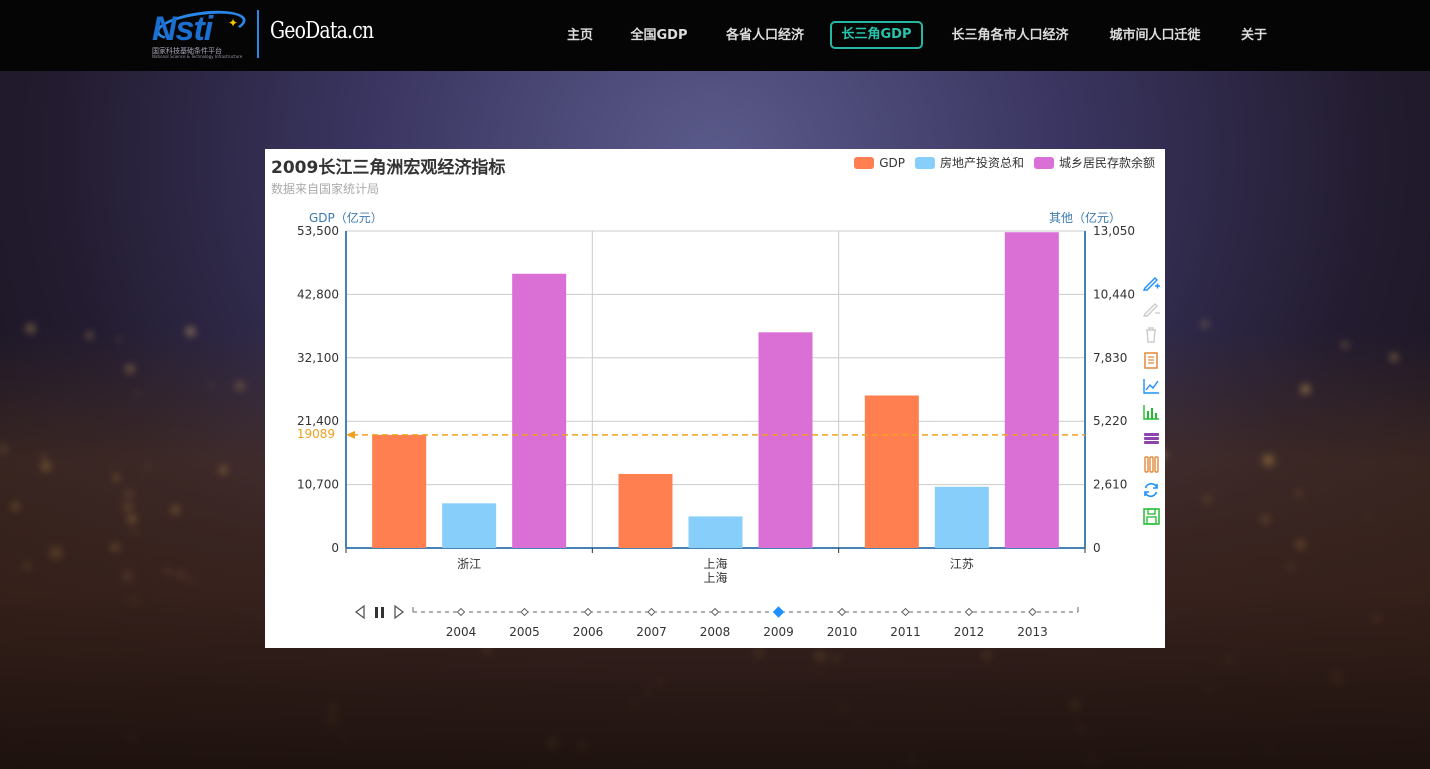 The width and height of the screenshot is (1430, 769). What do you see at coordinates (335, 548) in the screenshot?
I see `y-left-tick-label: 0` at bounding box center [335, 548].